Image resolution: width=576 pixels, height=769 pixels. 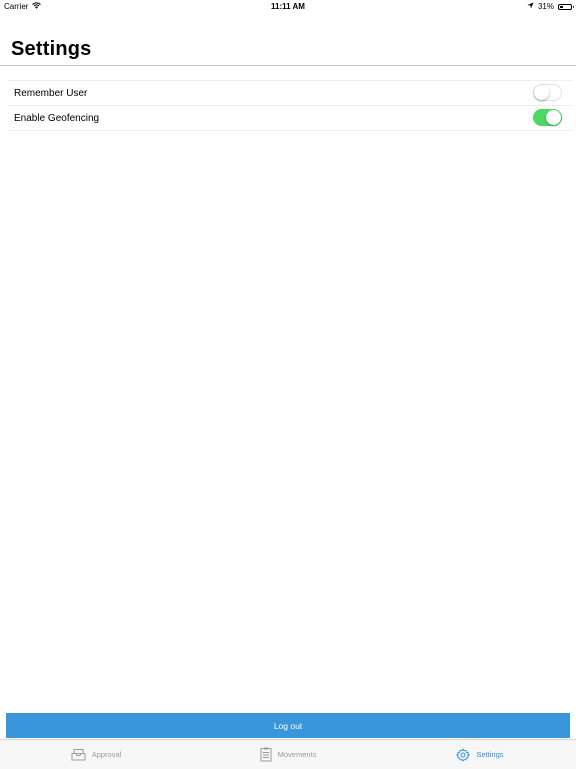 I want to click on setting-row-enable-geofencing: Enable Geofencing, so click(x=290, y=118).